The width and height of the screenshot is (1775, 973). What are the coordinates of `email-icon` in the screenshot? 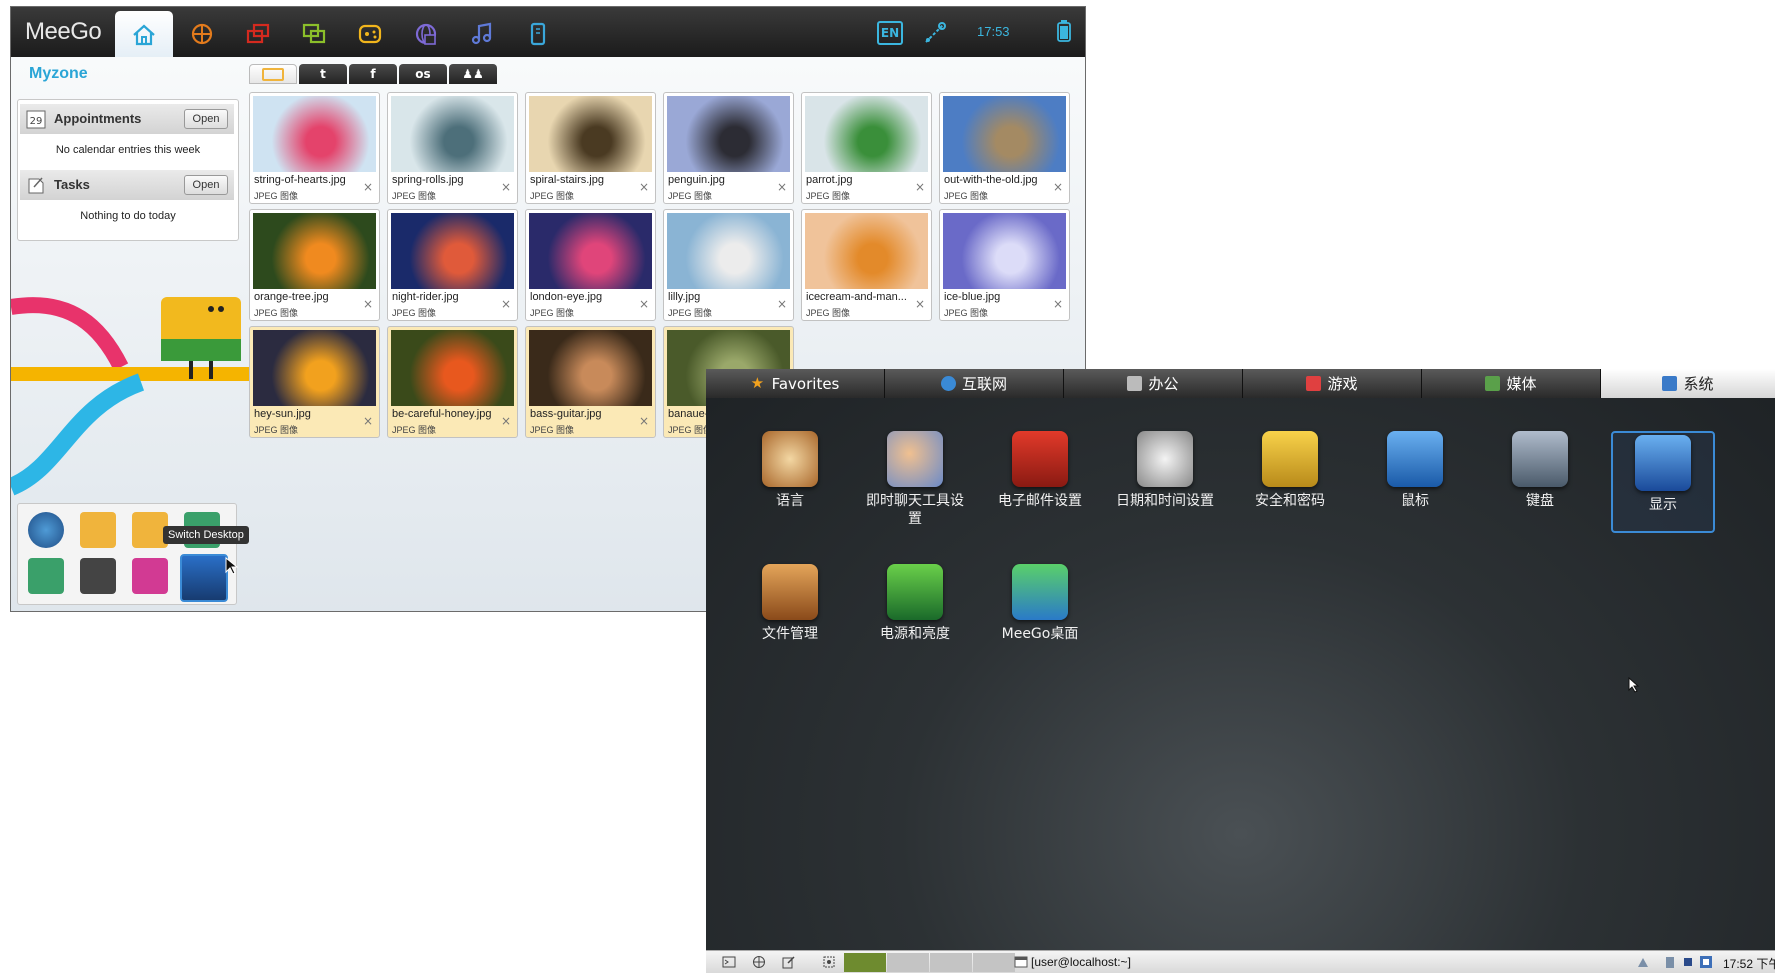 It's located at (98, 530).